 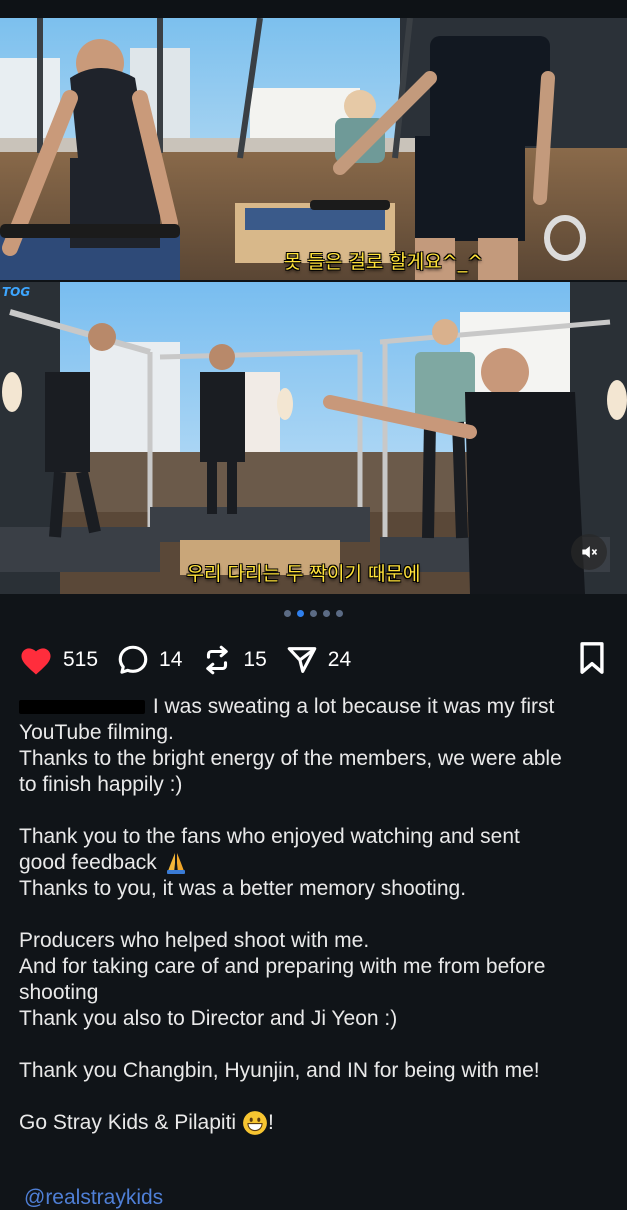 I want to click on redacted-username, so click(x=82, y=707).